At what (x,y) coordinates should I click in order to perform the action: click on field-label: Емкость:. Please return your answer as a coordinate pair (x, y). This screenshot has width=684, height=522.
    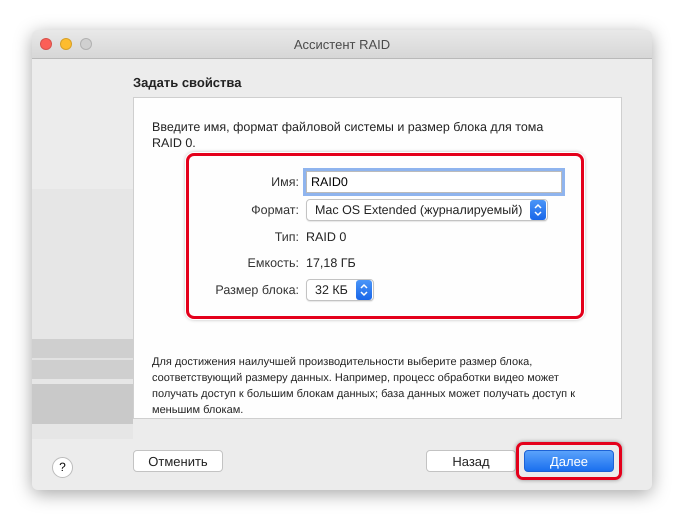
    Looking at the image, I should click on (272, 263).